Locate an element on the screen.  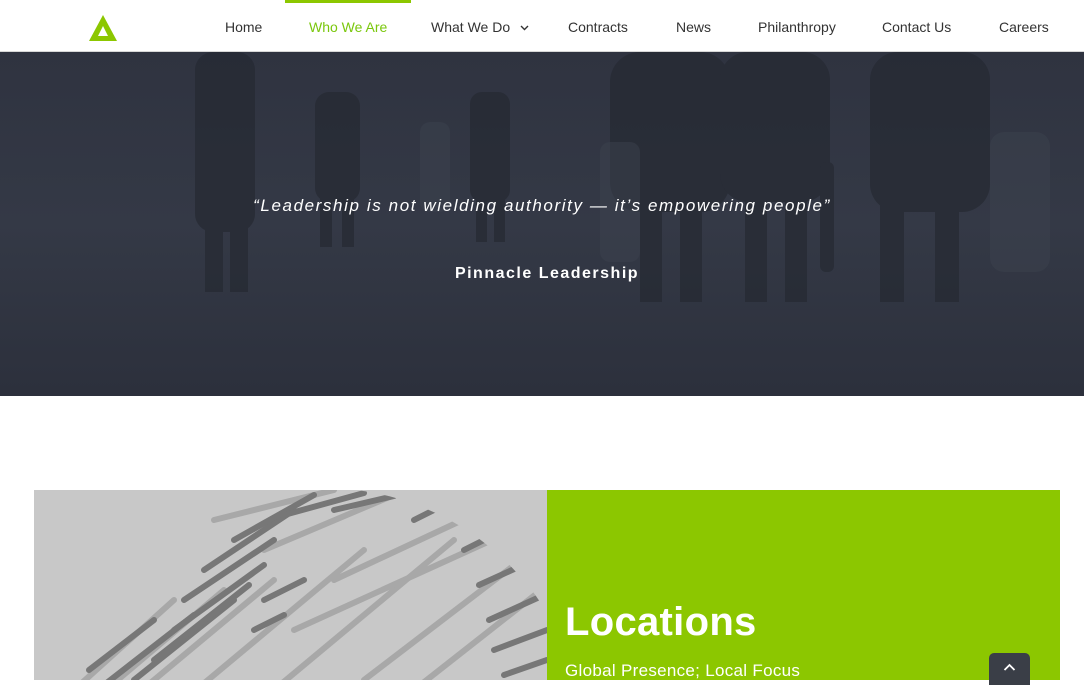
chevron-down-icon is located at coordinates (524, 28).